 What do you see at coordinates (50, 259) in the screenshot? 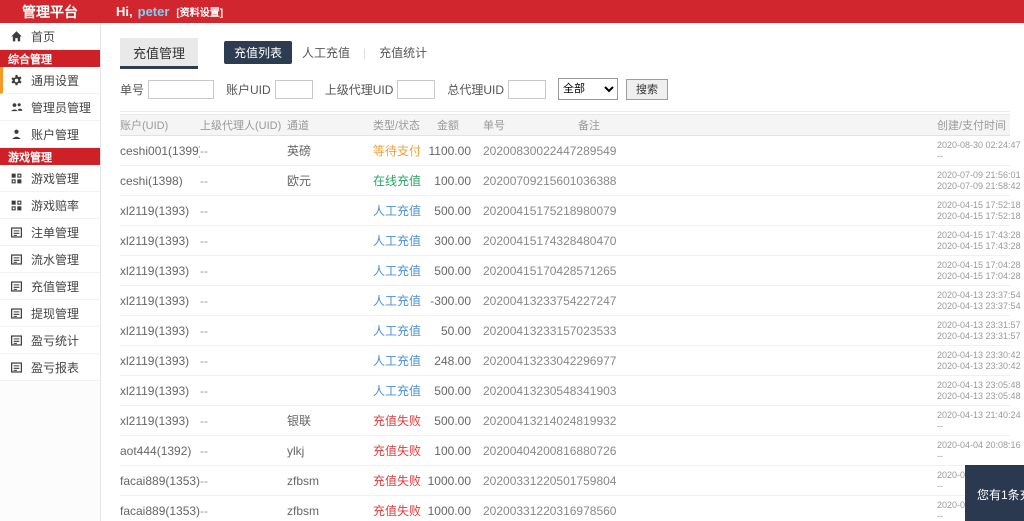
I see `sidebar-item: 流水管理` at bounding box center [50, 259].